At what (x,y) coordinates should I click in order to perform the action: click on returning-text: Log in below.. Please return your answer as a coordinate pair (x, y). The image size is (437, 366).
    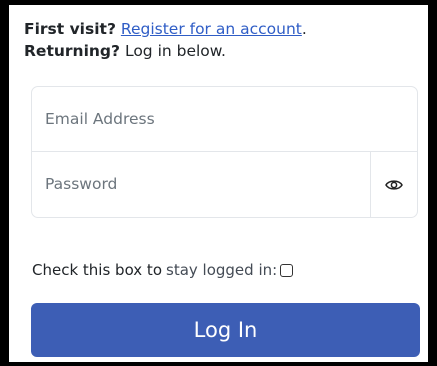
    Looking at the image, I should click on (175, 51).